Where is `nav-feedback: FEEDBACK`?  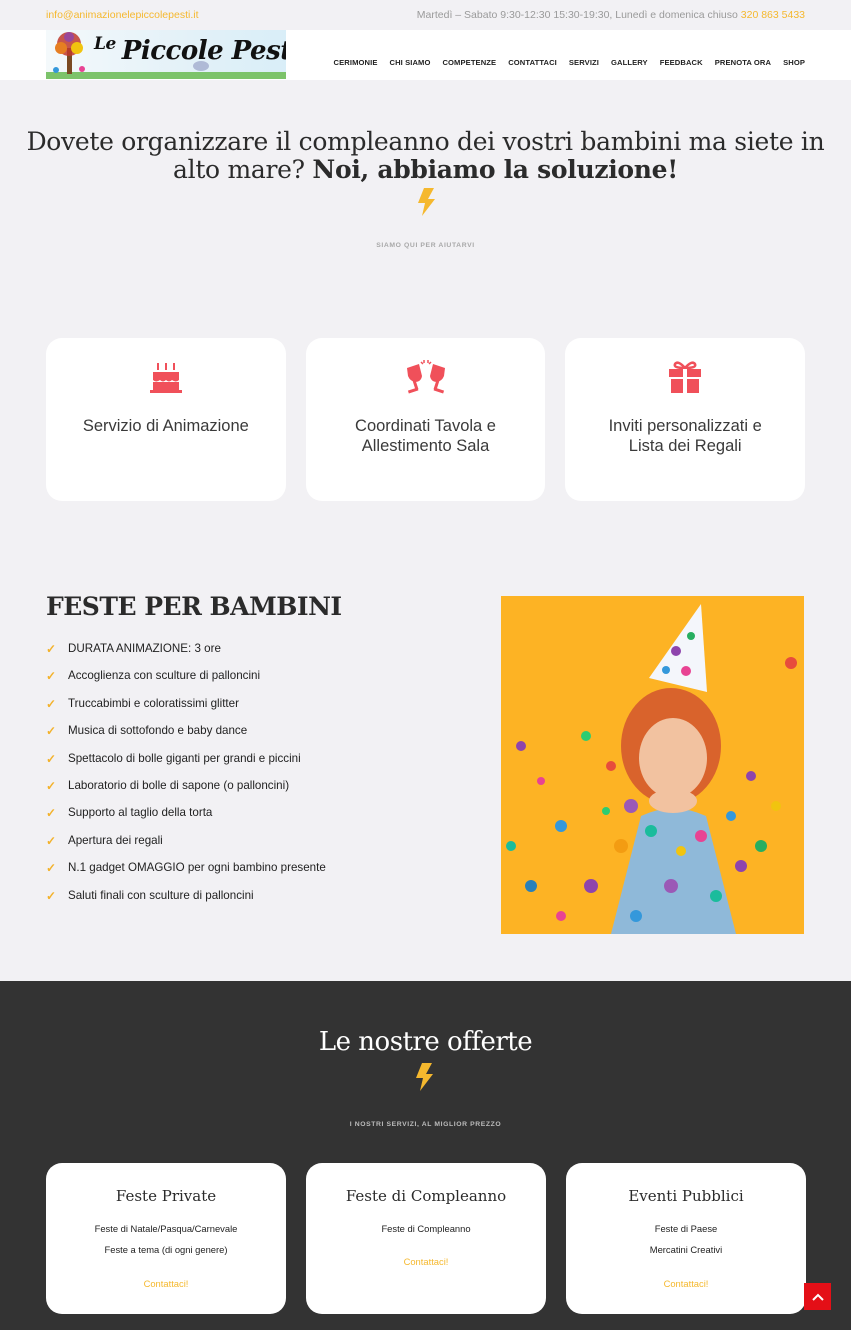
nav-feedback: FEEDBACK is located at coordinates (681, 62).